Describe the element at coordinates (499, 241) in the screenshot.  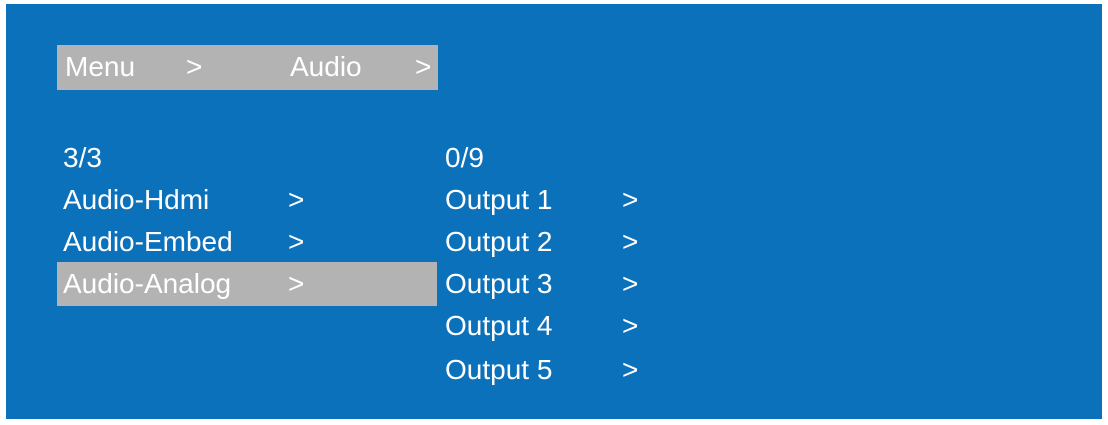
I see `menu-item-label: Output 2` at that location.